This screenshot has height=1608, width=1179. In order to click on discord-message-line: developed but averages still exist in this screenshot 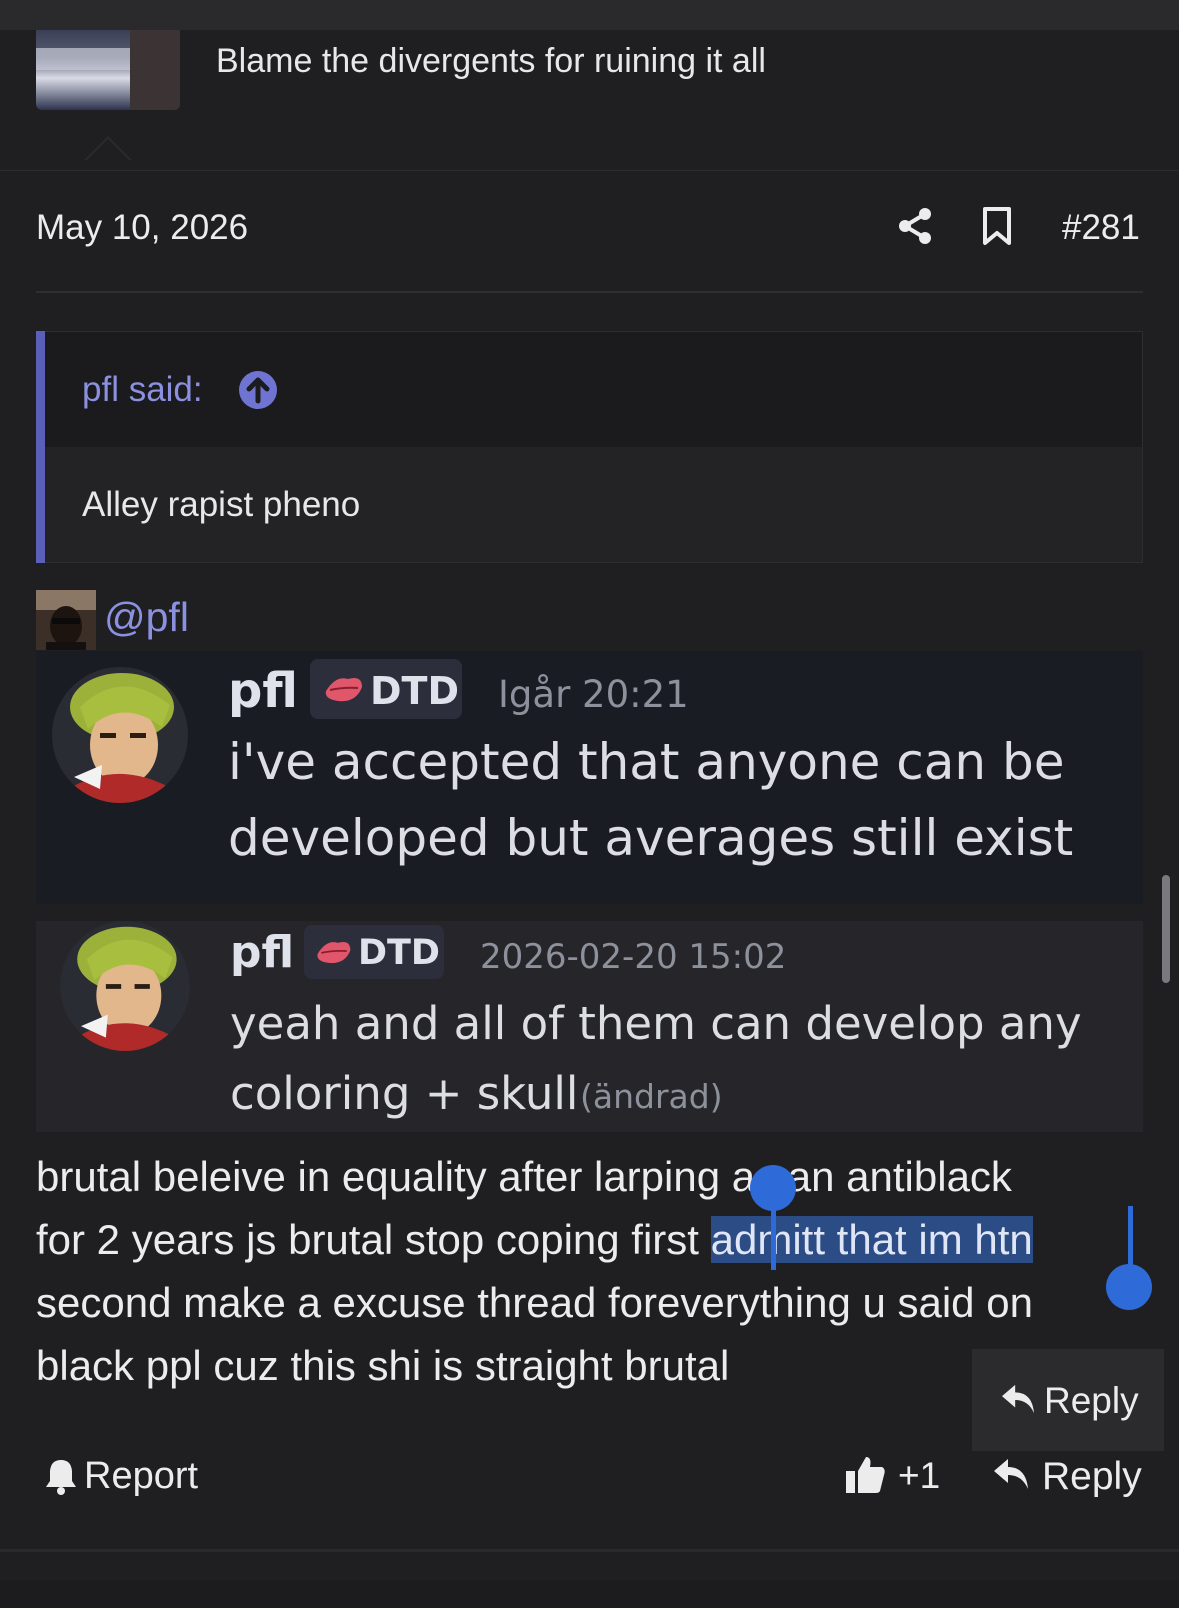, I will do `click(651, 838)`.